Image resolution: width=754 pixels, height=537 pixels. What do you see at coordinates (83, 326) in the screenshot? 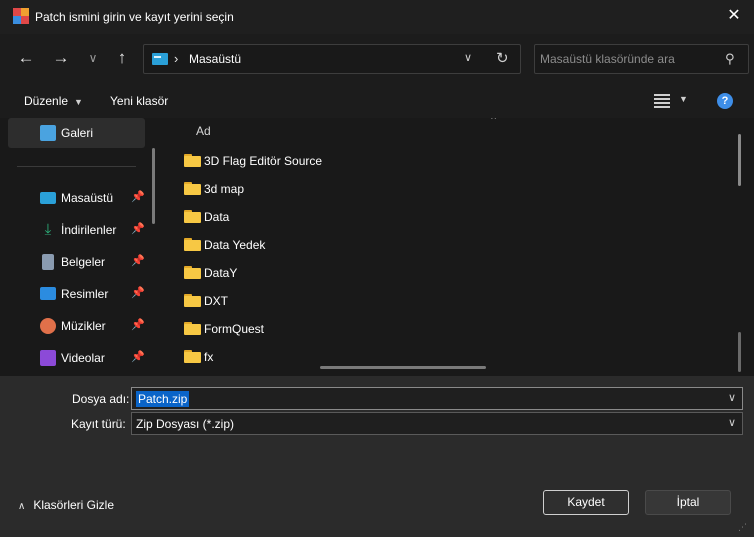
I see `sidebar-item-label: Müzikler` at bounding box center [83, 326].